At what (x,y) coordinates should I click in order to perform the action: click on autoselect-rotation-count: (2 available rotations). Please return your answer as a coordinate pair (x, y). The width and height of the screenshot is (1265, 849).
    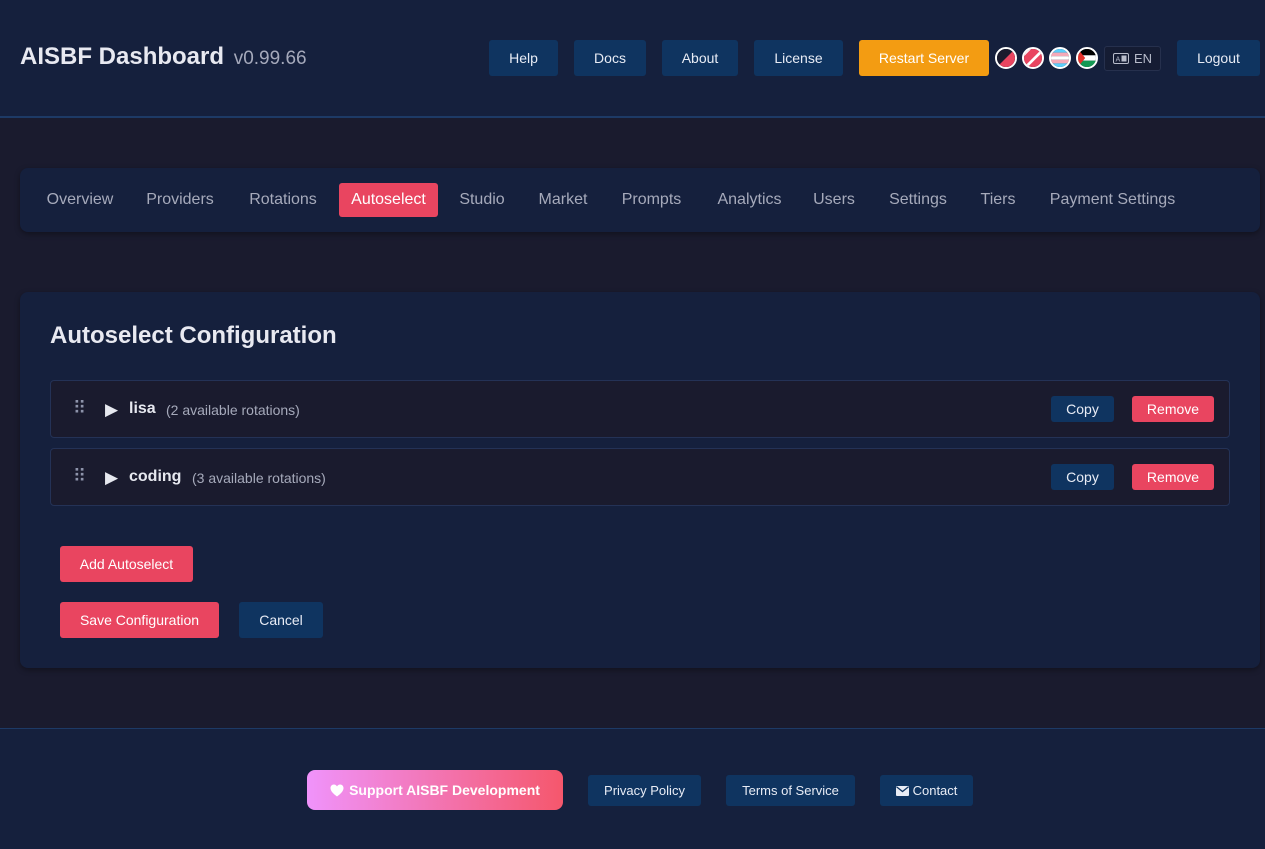
    Looking at the image, I should click on (233, 410).